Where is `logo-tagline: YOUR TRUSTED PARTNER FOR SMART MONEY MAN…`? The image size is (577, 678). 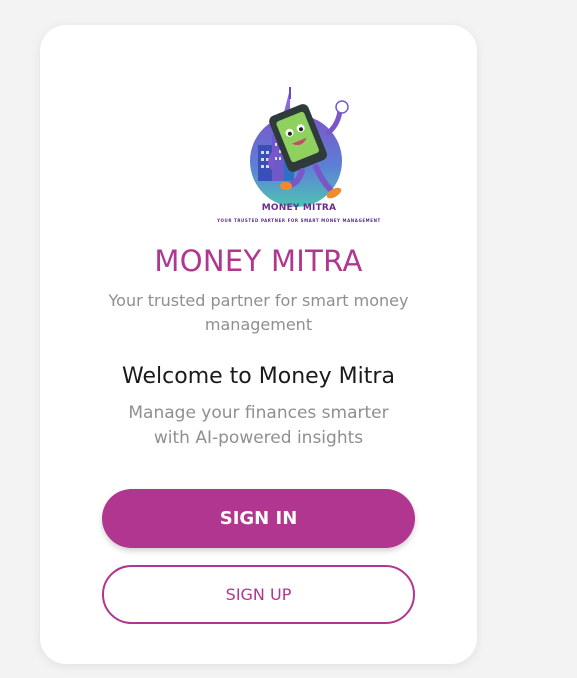 logo-tagline: YOUR TRUSTED PARTNER FOR SMART MONEY MAN… is located at coordinates (299, 220).